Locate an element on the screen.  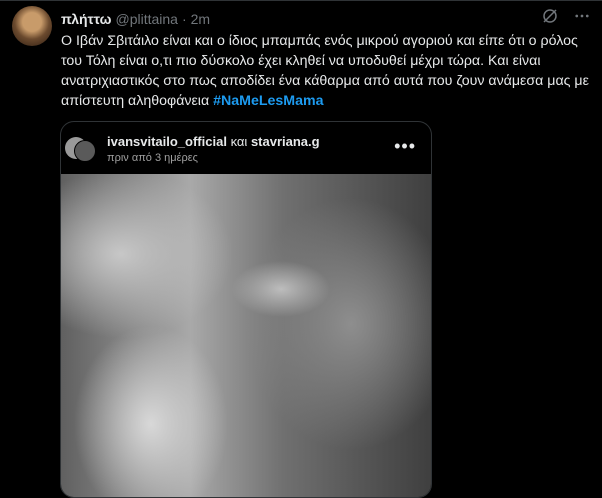
embed-time: πριν από 3 ημέρες is located at coordinates (152, 158).